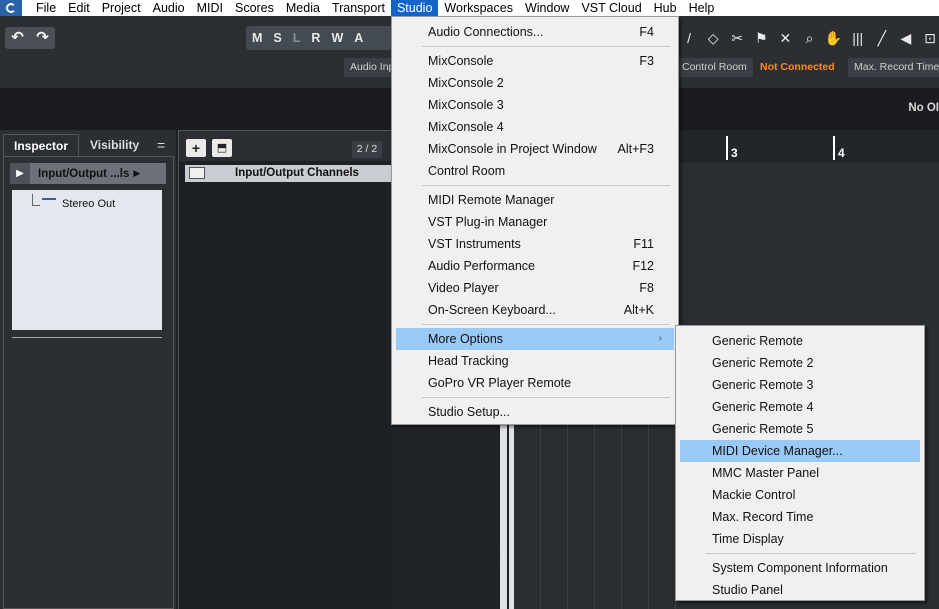 The height and width of the screenshot is (609, 939). Describe the element at coordinates (611, 8) in the screenshot. I see `menu-vst-cloud: VST Cloud` at that location.